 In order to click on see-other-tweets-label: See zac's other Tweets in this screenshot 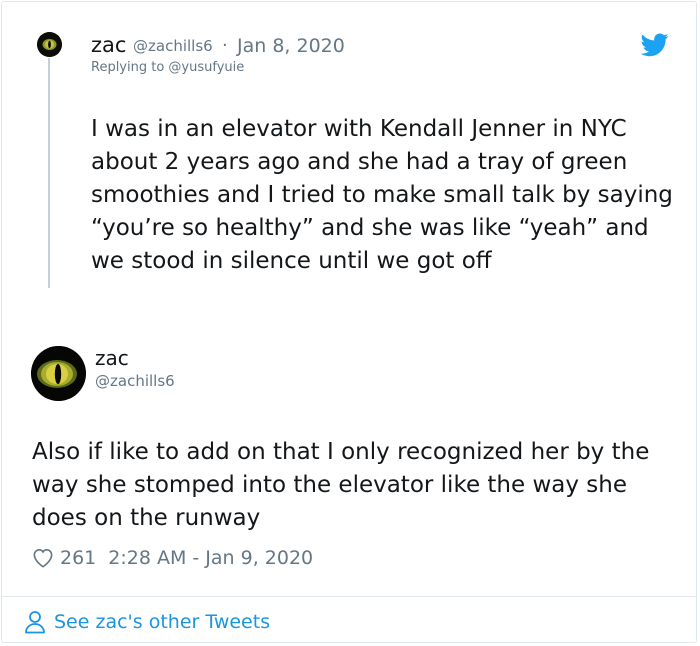, I will do `click(162, 622)`.